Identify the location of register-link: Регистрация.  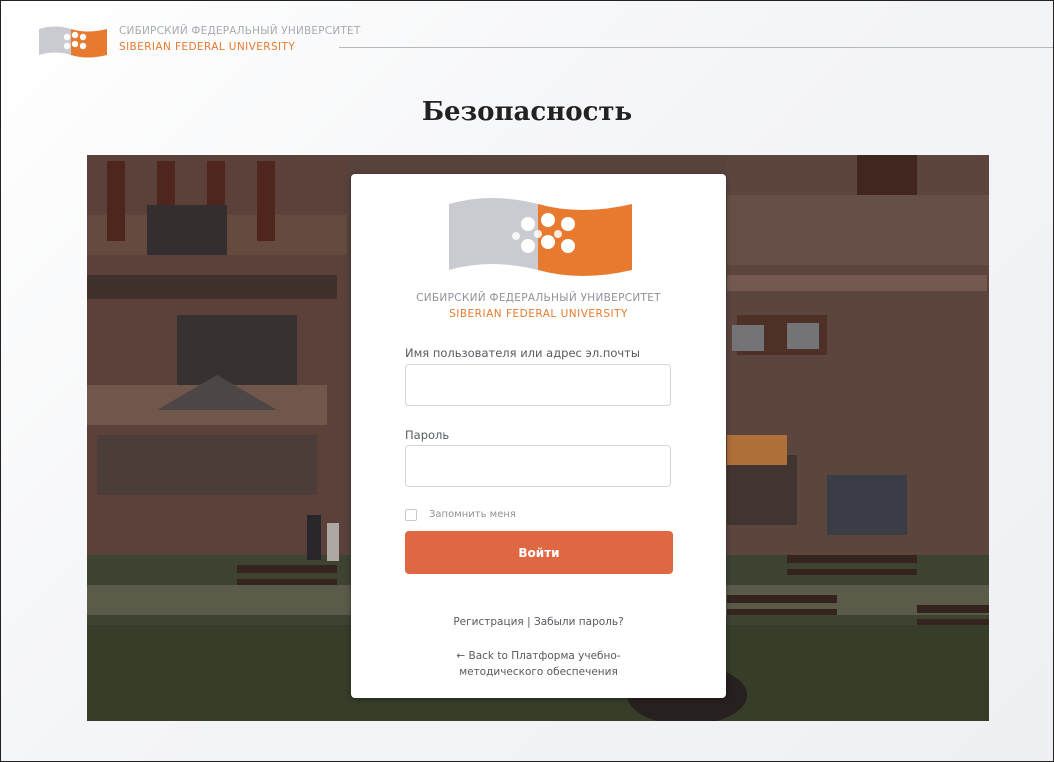
(488, 622).